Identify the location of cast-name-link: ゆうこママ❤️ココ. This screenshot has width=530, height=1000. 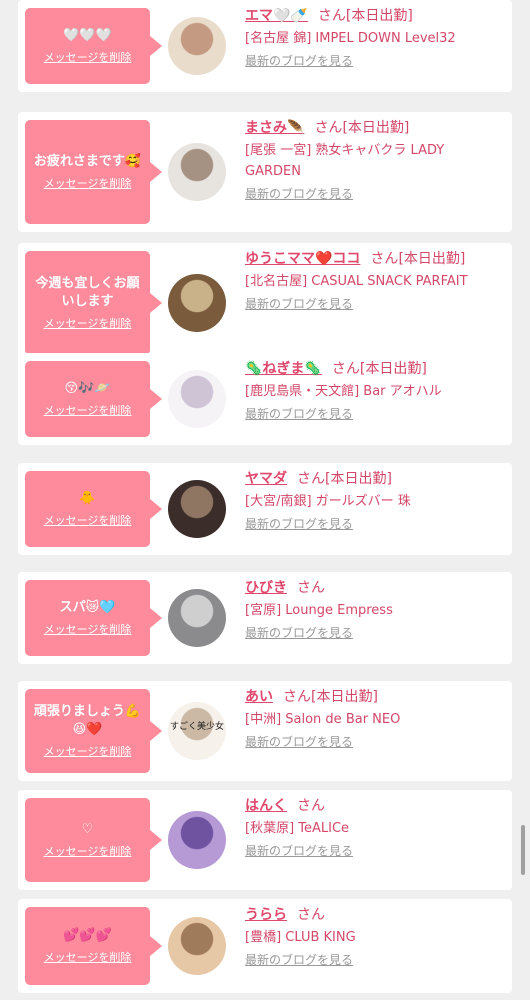
(302, 259).